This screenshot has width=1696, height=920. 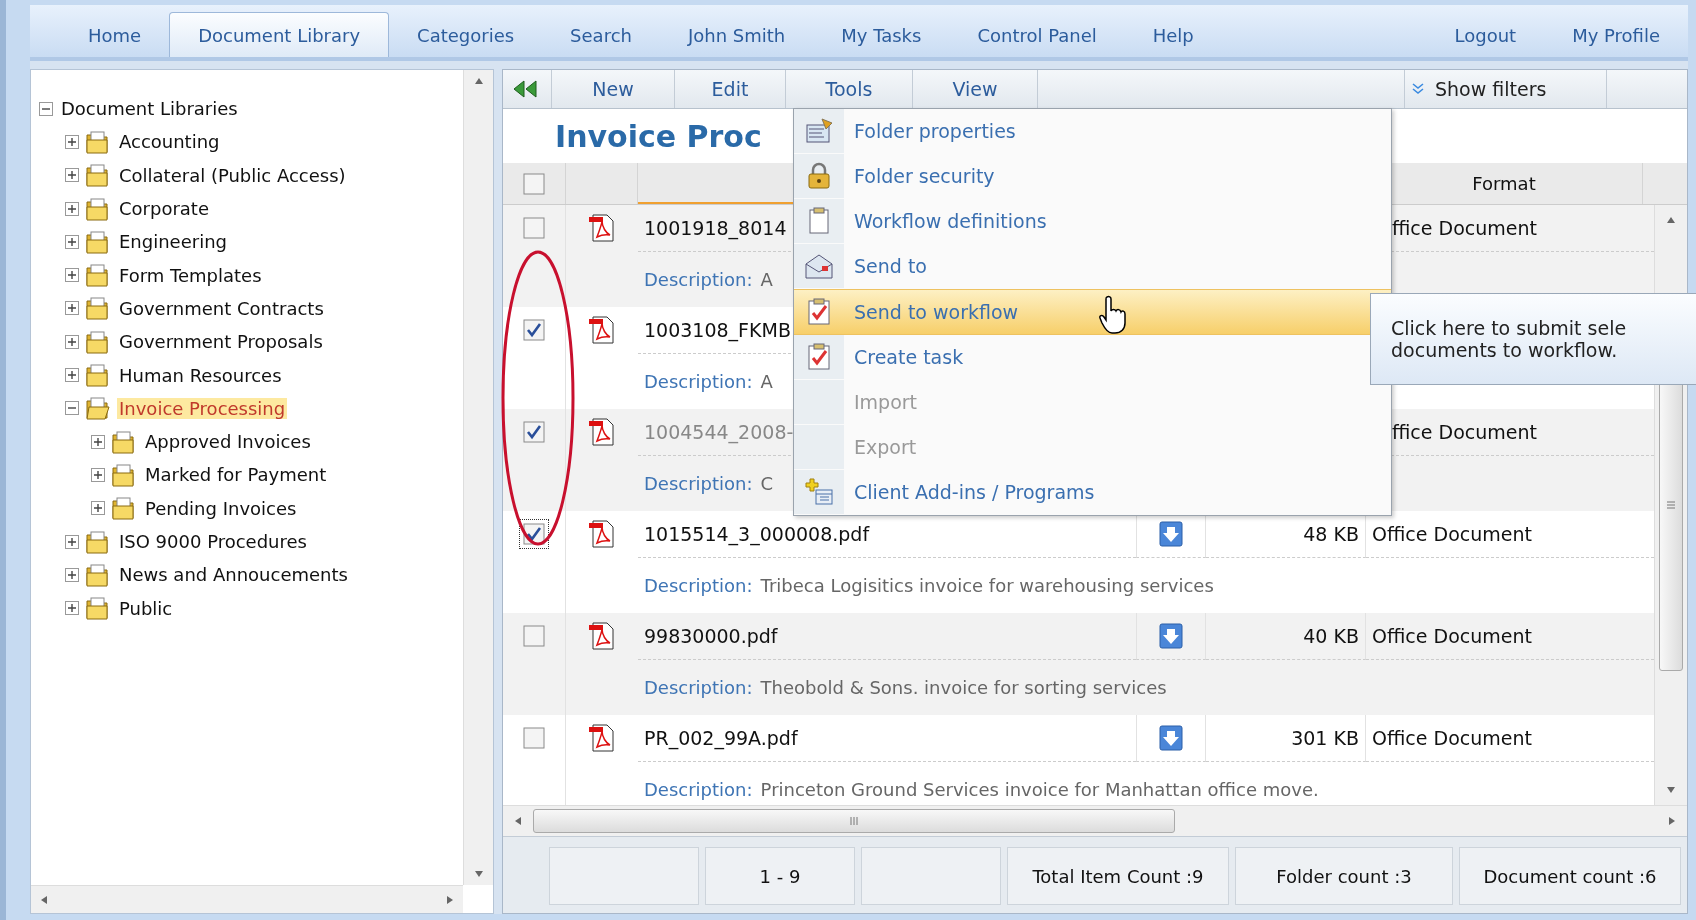 I want to click on filters-button: Show filters, so click(x=1505, y=89).